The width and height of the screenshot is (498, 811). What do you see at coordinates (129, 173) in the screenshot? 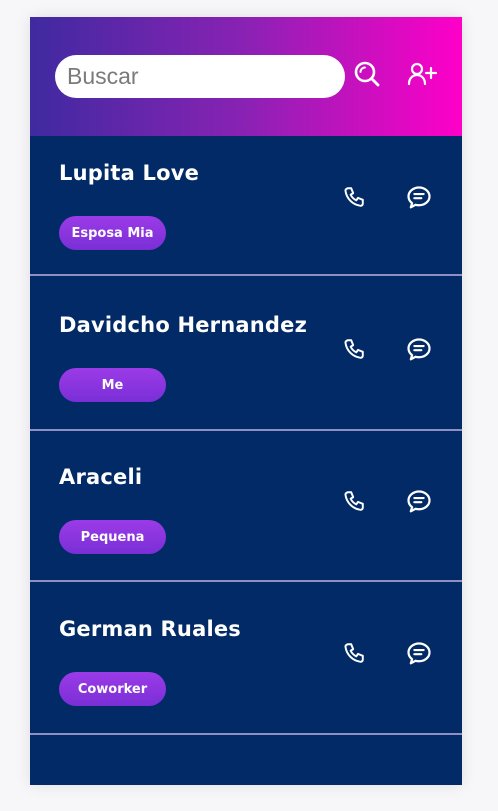
I see `contact-name: Lupita Love` at bounding box center [129, 173].